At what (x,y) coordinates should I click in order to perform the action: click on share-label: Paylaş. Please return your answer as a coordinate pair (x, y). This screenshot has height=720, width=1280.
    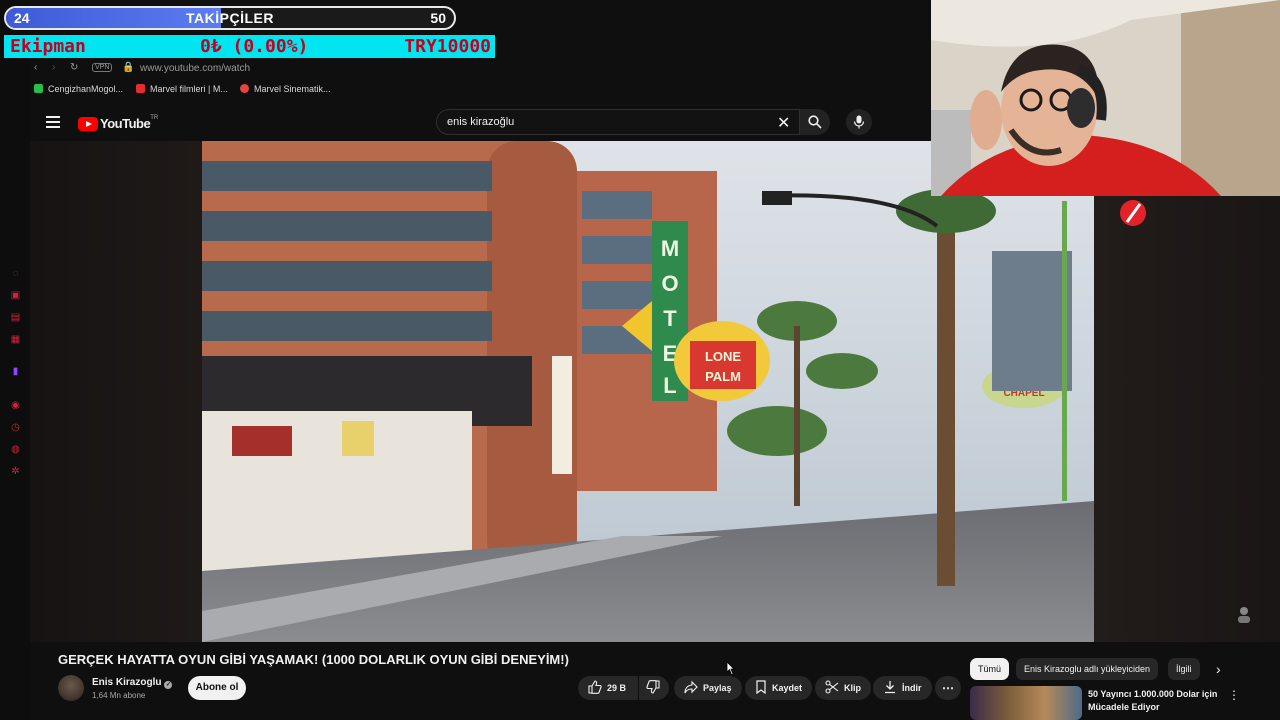
    Looking at the image, I should click on (717, 688).